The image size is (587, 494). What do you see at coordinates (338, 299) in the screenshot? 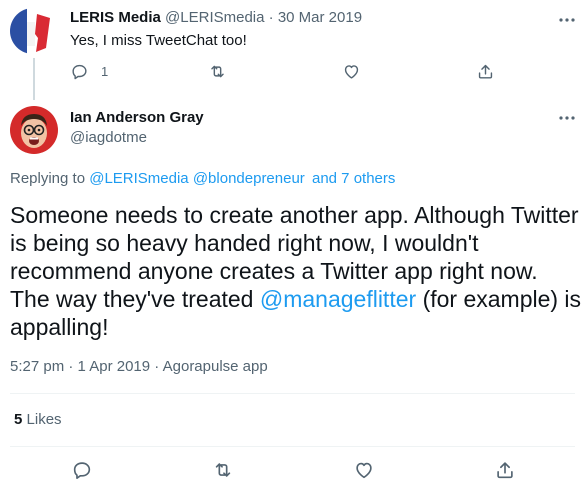
I see `mention-link: @manageflitter` at bounding box center [338, 299].